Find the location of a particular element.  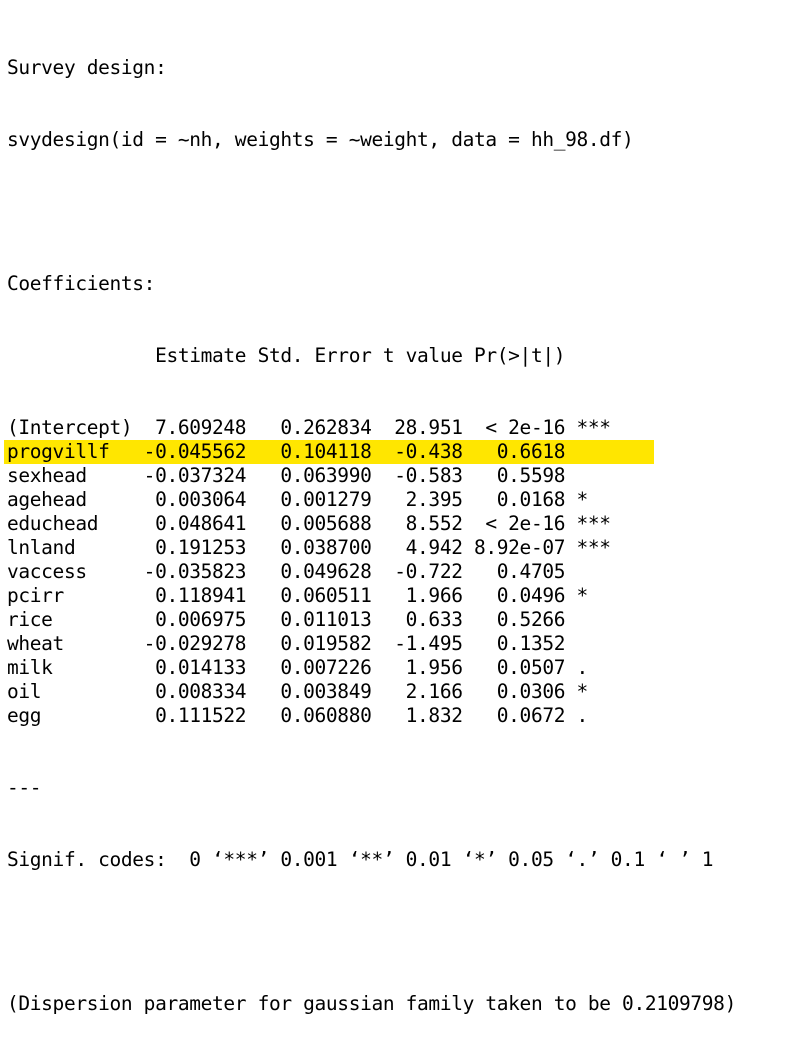

coefficient-row-sexhead: sexhead -0.037324 0.063990 -0.583 0.5598 is located at coordinates (286, 475).